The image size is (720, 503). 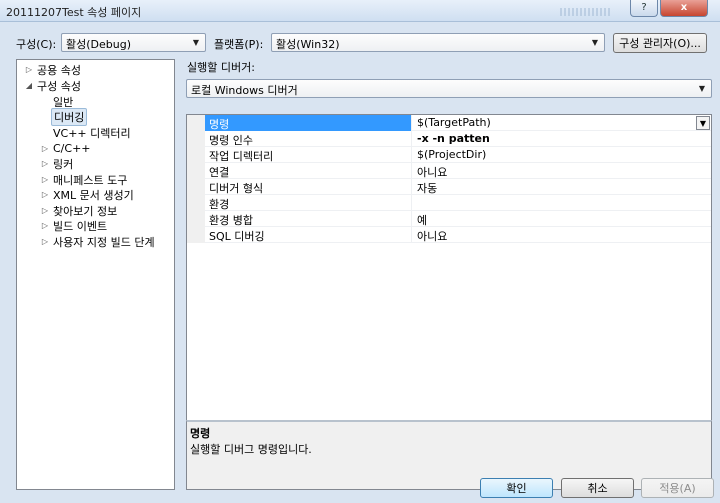 I want to click on property-name: 디버거 형식, so click(x=308, y=187).